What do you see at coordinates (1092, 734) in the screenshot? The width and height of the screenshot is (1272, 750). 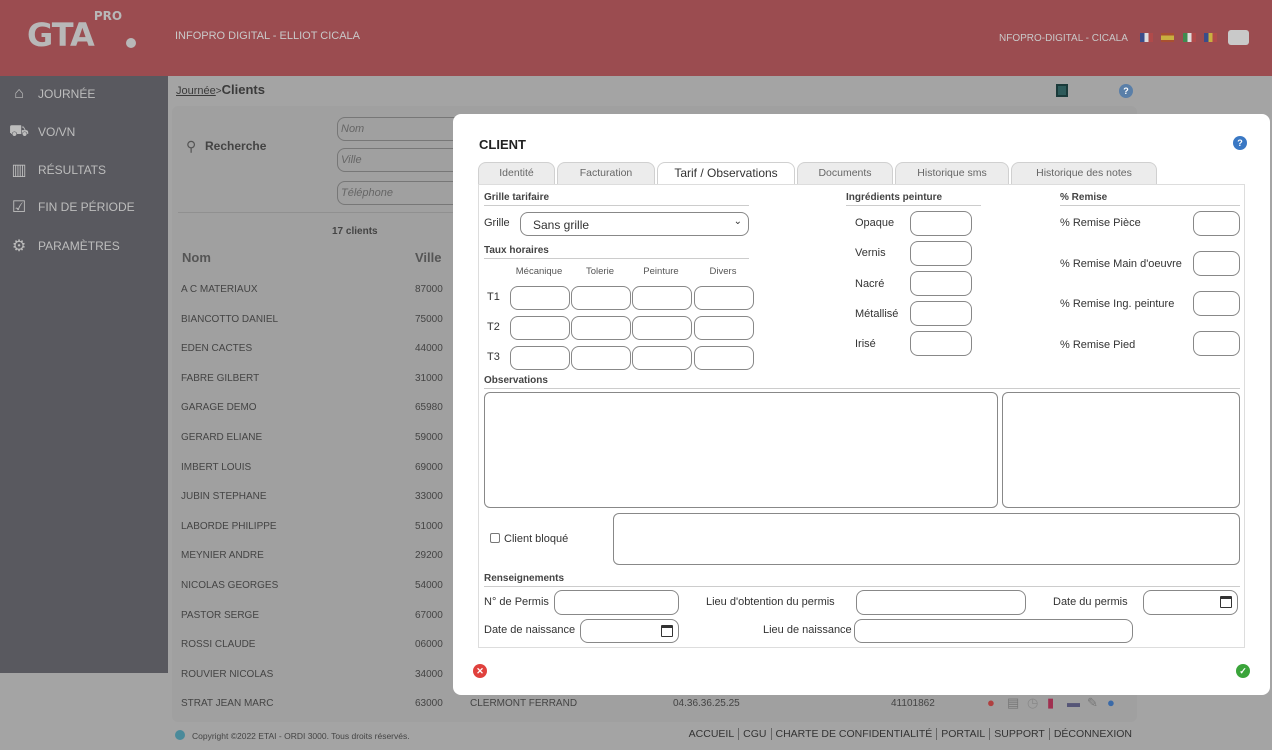 I see `footer-link-5: DÉCONNEXION` at bounding box center [1092, 734].